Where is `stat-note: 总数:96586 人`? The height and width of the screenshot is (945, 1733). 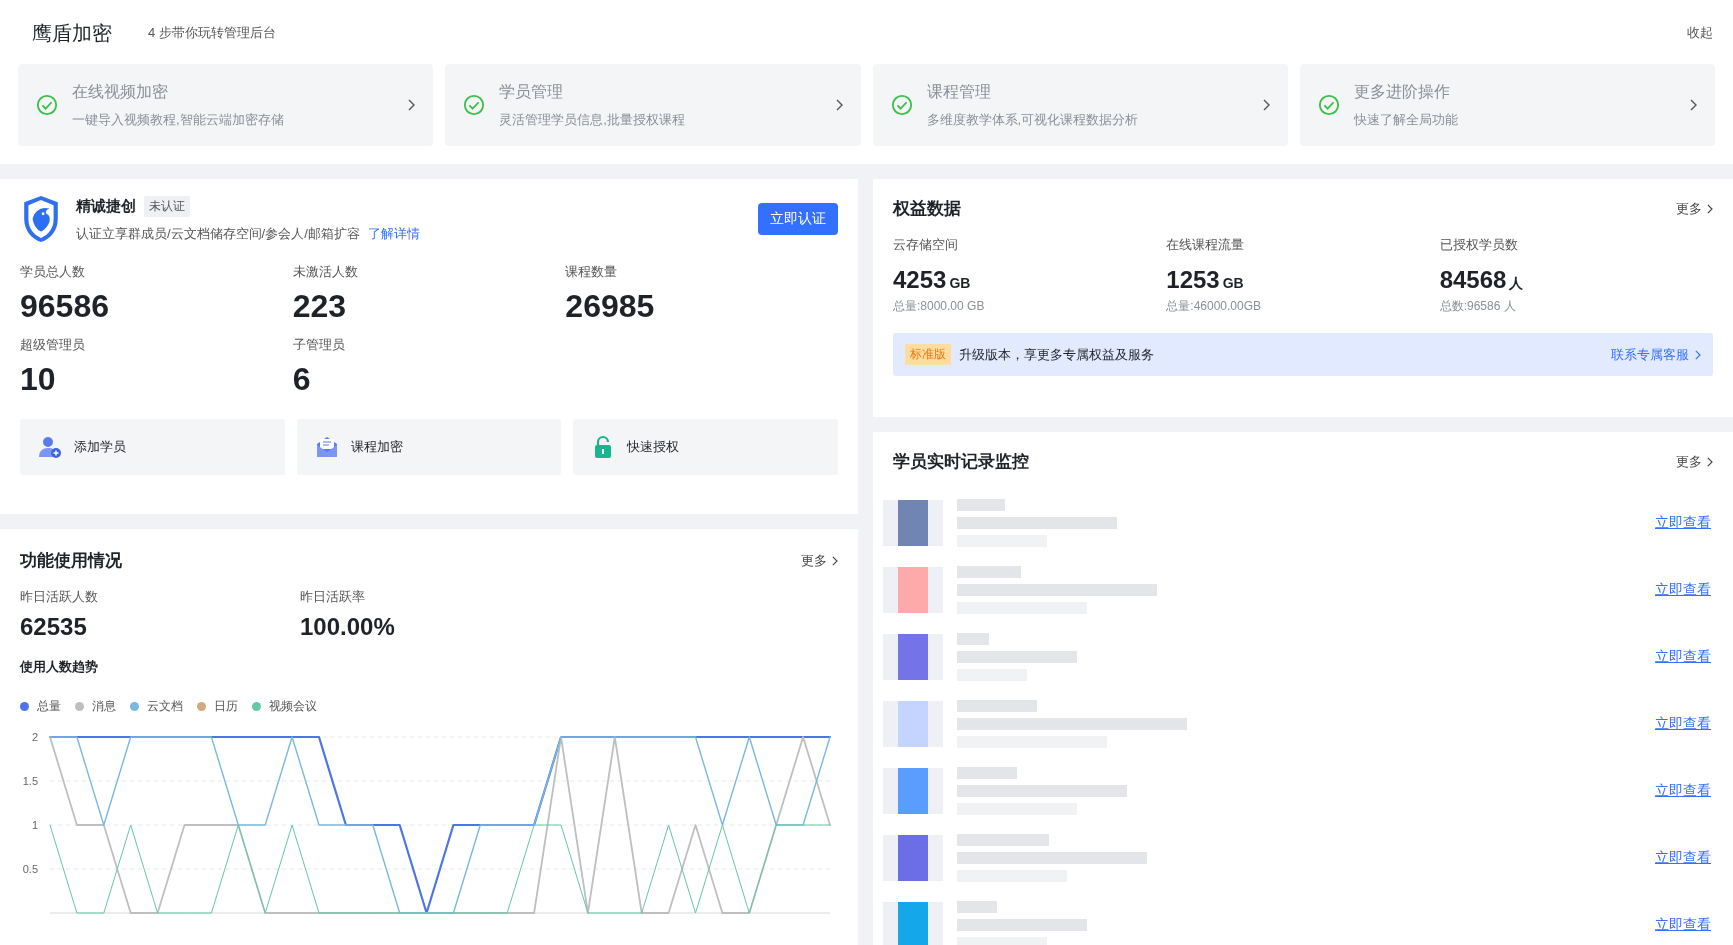
stat-note: 总数:96586 人 is located at coordinates (1478, 306).